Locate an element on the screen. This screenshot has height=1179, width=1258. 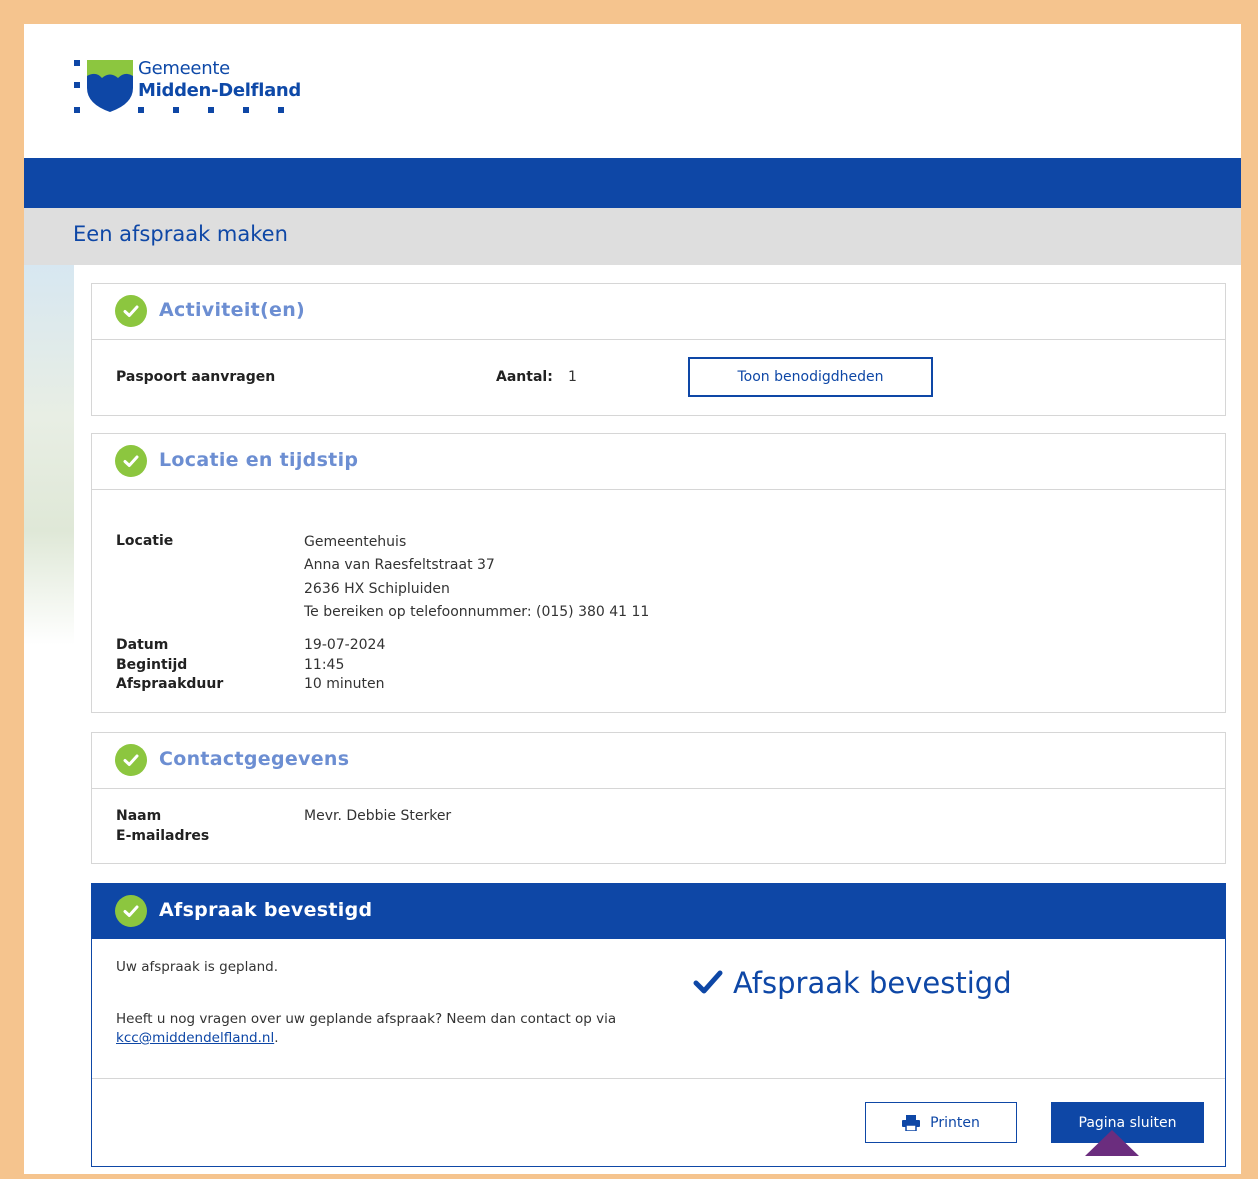
top-nav-bar is located at coordinates (632, 183).